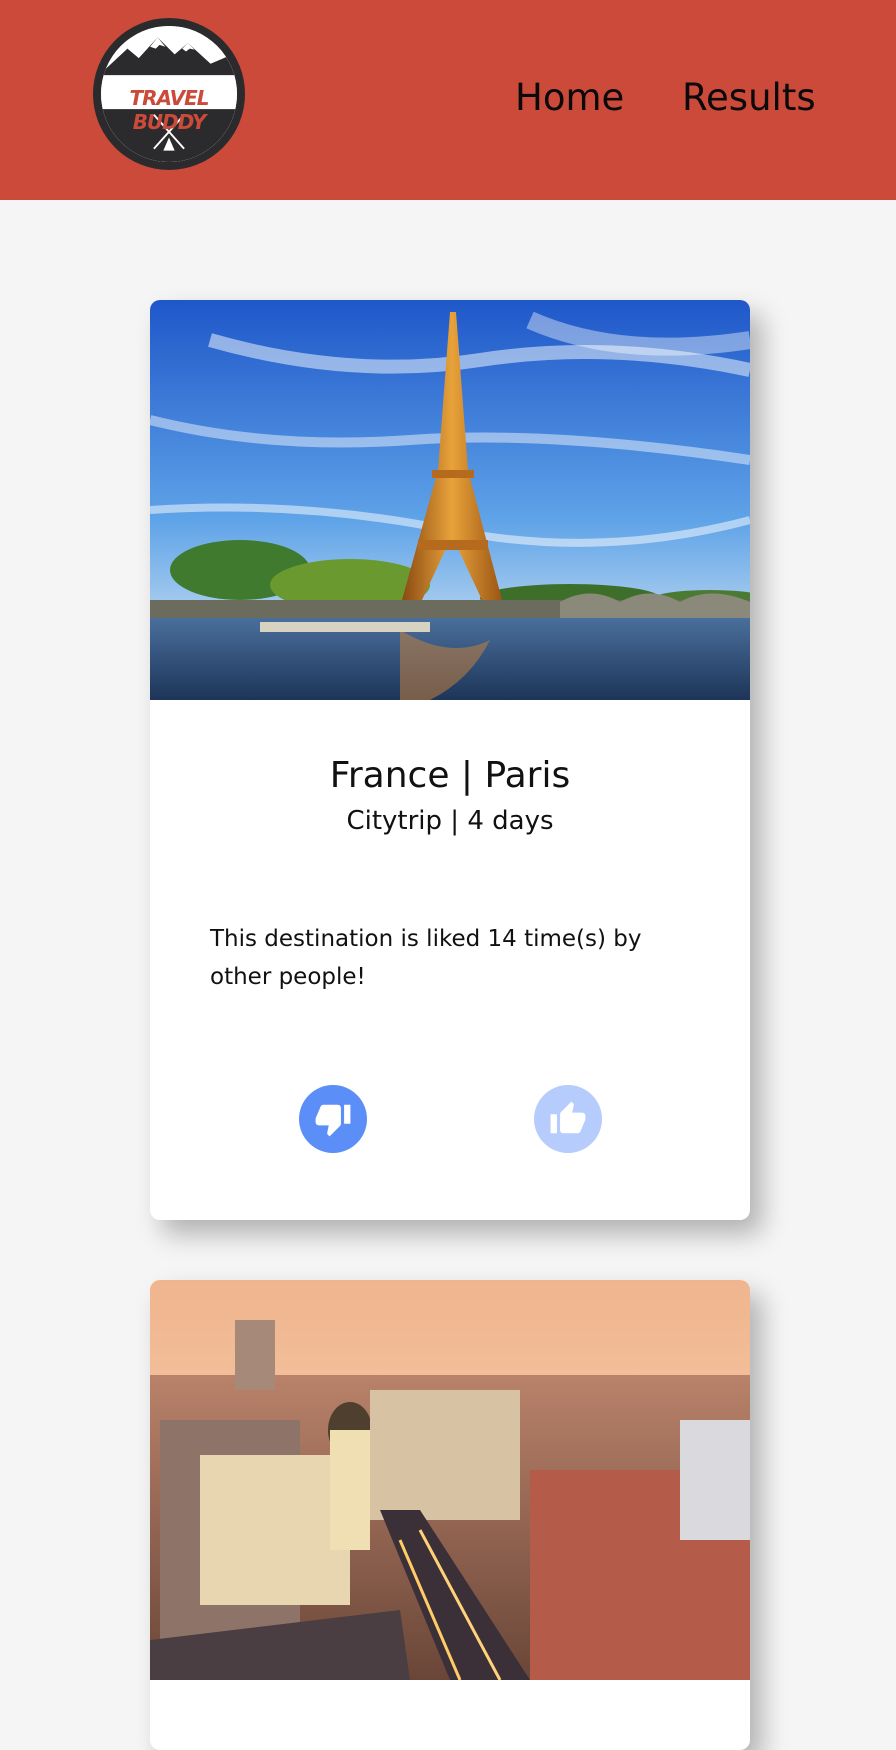 The height and width of the screenshot is (1750, 896). I want to click on travel-buddy-logo: TRAVEL BUDDY, so click(169, 94).